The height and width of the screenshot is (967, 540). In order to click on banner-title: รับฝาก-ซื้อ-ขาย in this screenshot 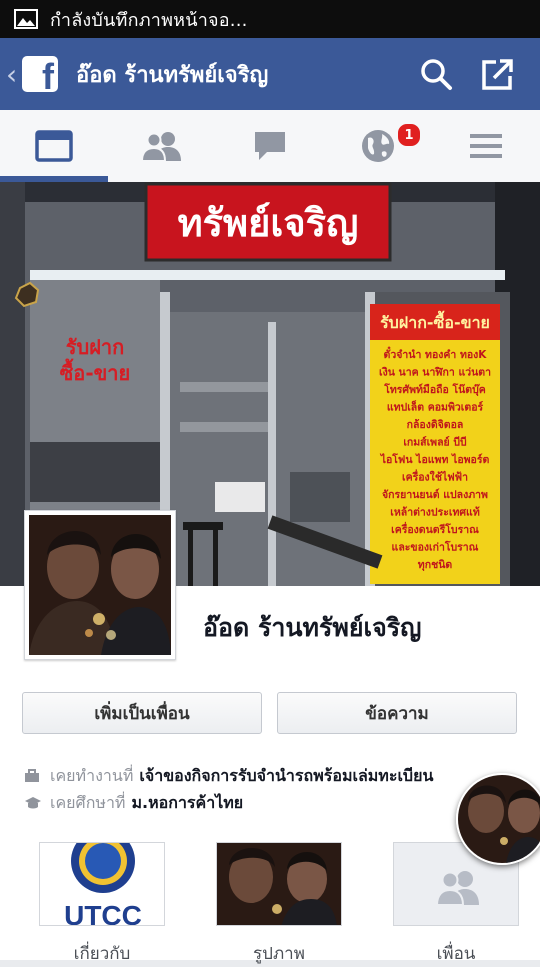, I will do `click(435, 321)`.